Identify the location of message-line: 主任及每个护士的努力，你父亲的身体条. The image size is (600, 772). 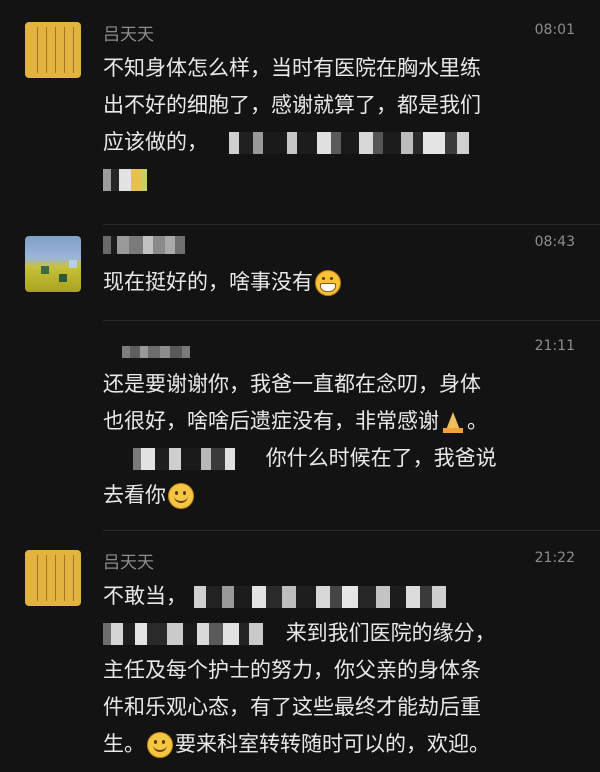
(292, 670).